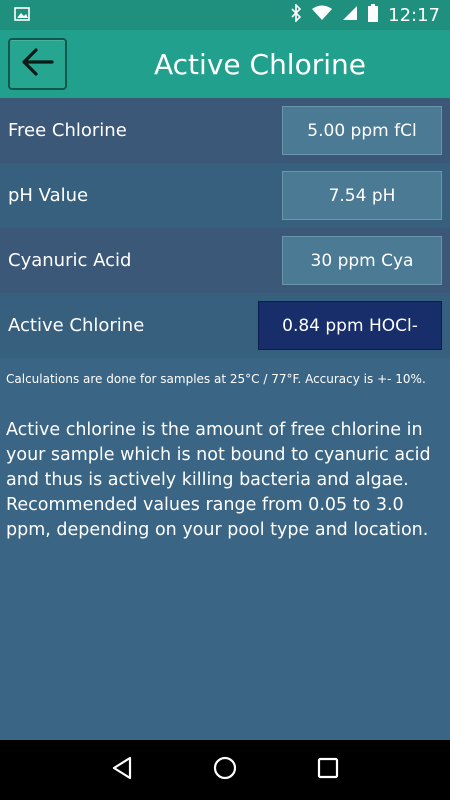  I want to click on nav-home-button, so click(225, 770).